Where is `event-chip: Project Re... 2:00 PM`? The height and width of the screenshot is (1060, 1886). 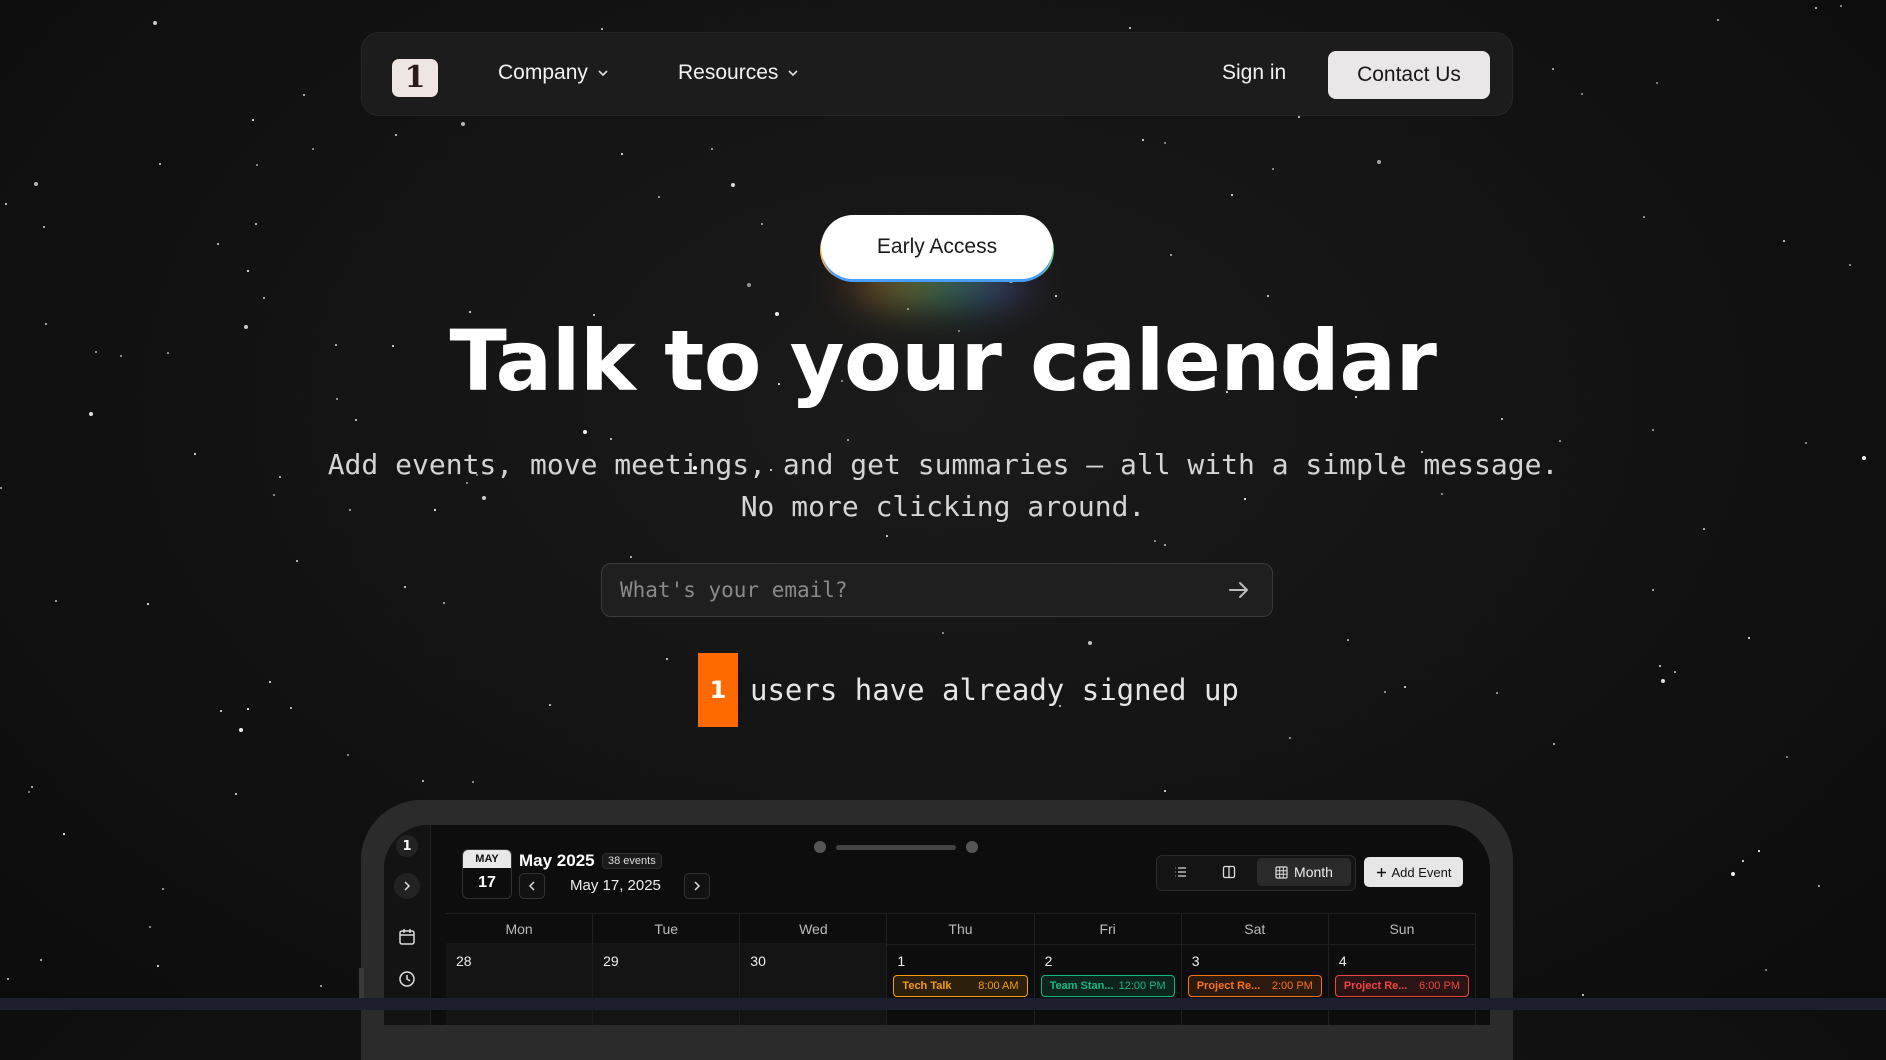
event-chip: Project Re... 2:00 PM is located at coordinates (1254, 986).